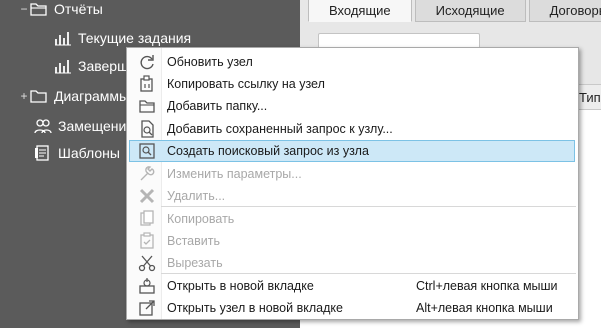 This screenshot has height=328, width=601. Describe the element at coordinates (147, 106) in the screenshot. I see `add-folder-icon` at that location.